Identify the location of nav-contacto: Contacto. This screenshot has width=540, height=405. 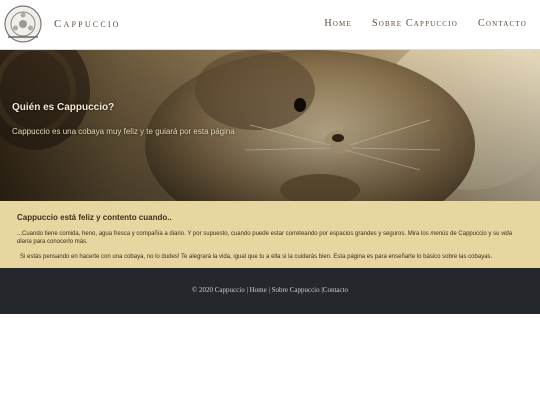
(502, 23).